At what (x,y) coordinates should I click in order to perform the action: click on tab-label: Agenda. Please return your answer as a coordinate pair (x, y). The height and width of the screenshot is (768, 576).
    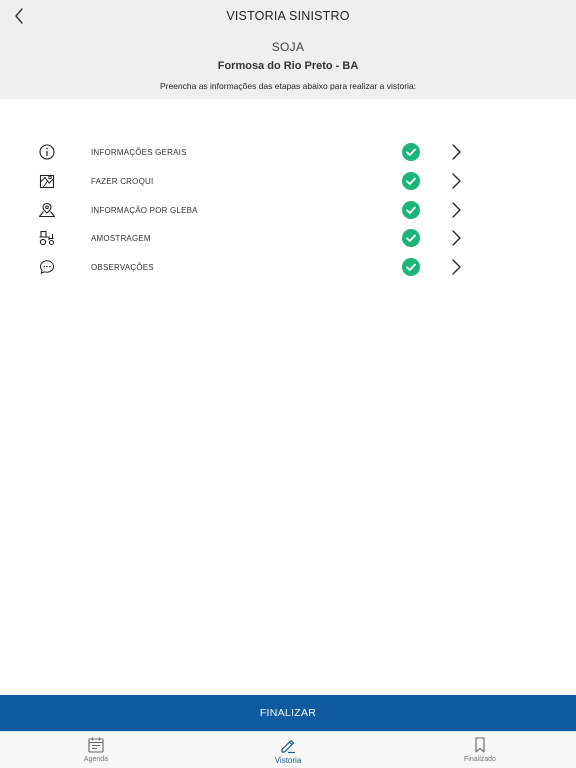
    Looking at the image, I should click on (96, 759).